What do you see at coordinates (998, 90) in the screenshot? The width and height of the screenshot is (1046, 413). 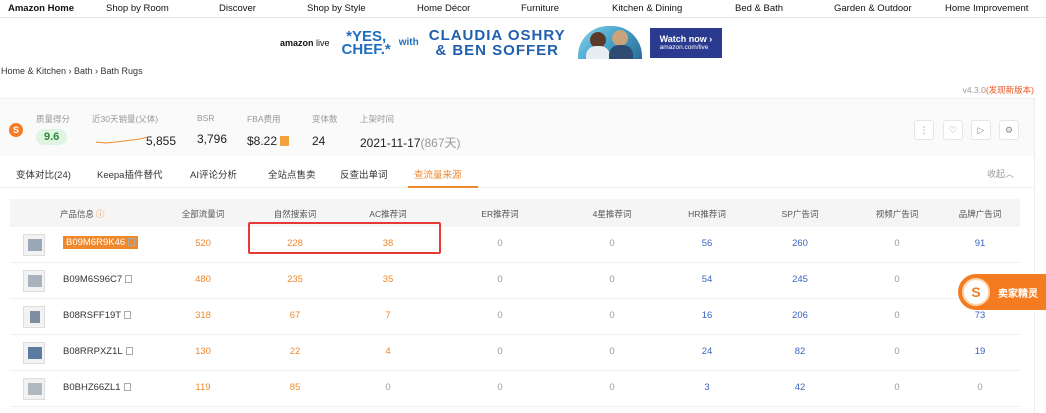 I see `plugin-version: v4.3.0(发现新版本)` at bounding box center [998, 90].